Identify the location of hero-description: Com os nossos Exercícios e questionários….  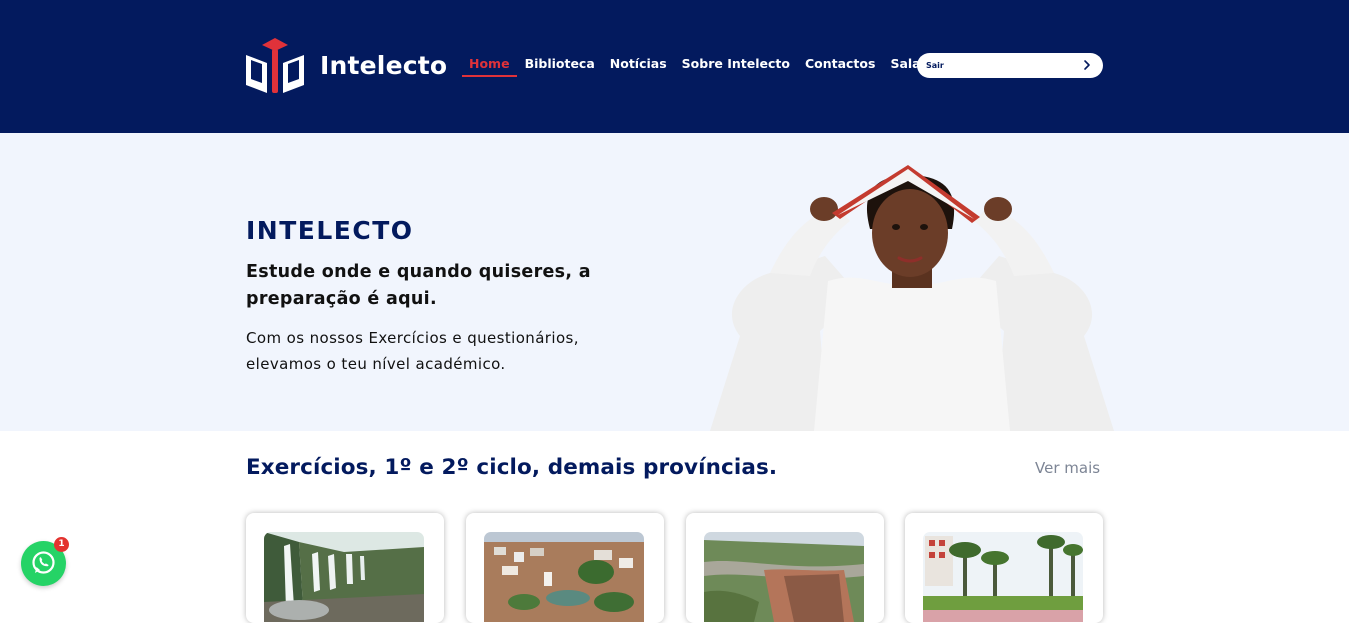
(412, 351).